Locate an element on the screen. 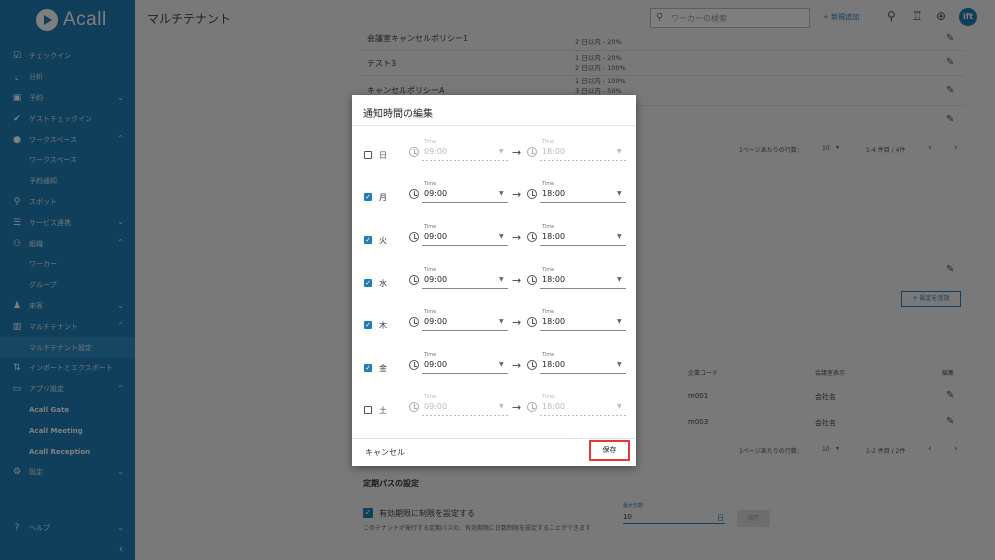  day-label: 日 is located at coordinates (383, 155).